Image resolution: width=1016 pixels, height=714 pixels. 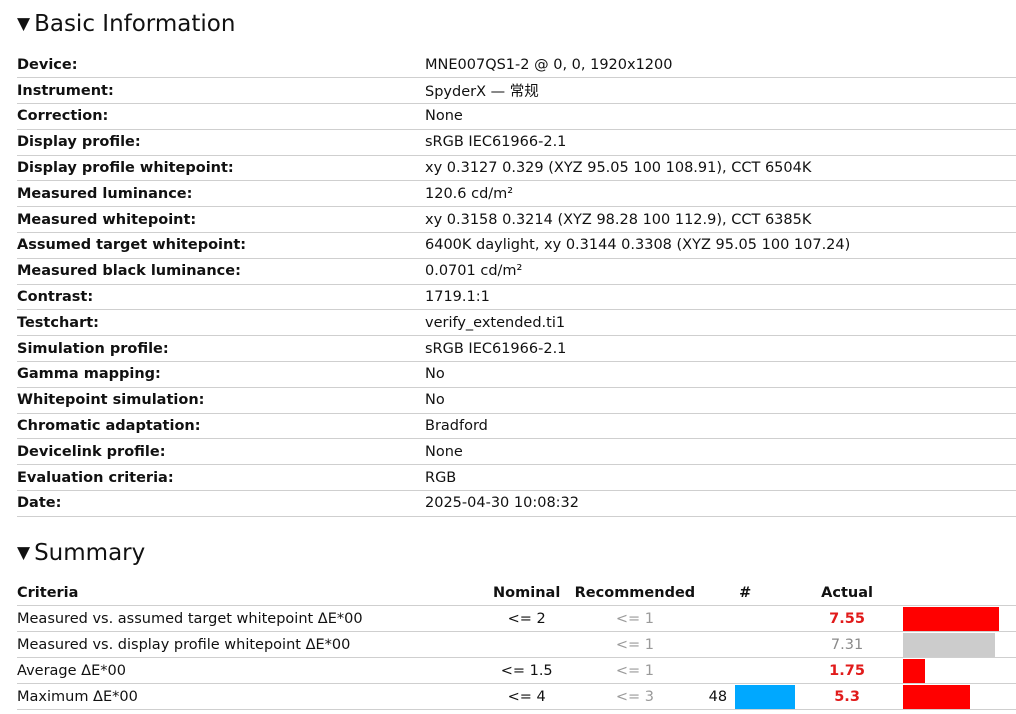 What do you see at coordinates (526, 618) in the screenshot?
I see `nominal-cell: <= 2` at bounding box center [526, 618].